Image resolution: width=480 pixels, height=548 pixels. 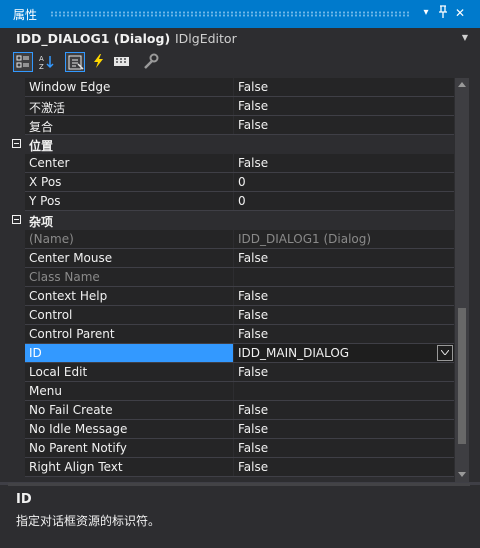 I want to click on property-name-cell: Window Edge, so click(x=129, y=87).